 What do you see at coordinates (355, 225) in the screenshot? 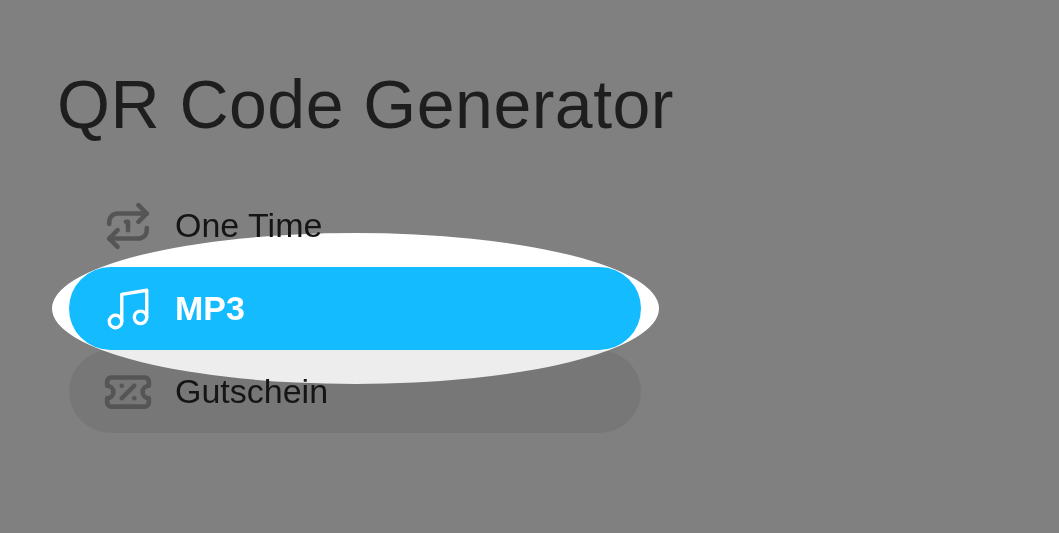
I see `menu-item: One Time` at bounding box center [355, 225].